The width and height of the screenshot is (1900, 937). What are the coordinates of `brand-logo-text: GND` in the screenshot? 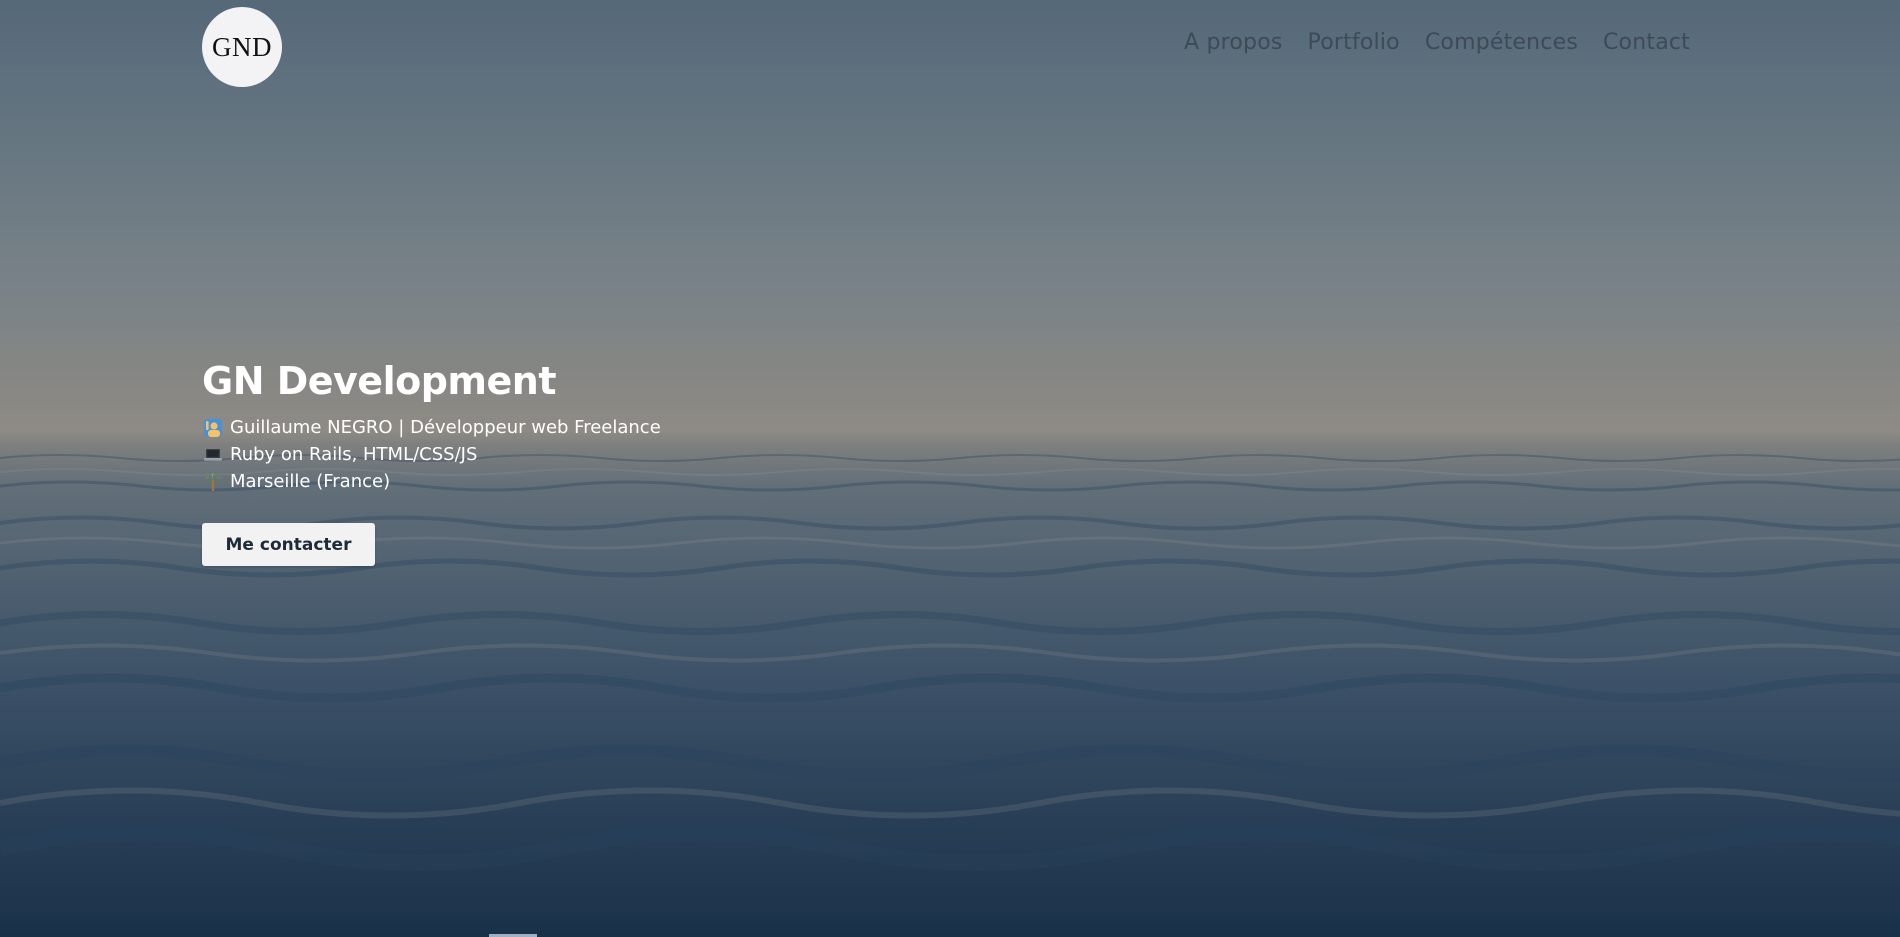 It's located at (242, 46).